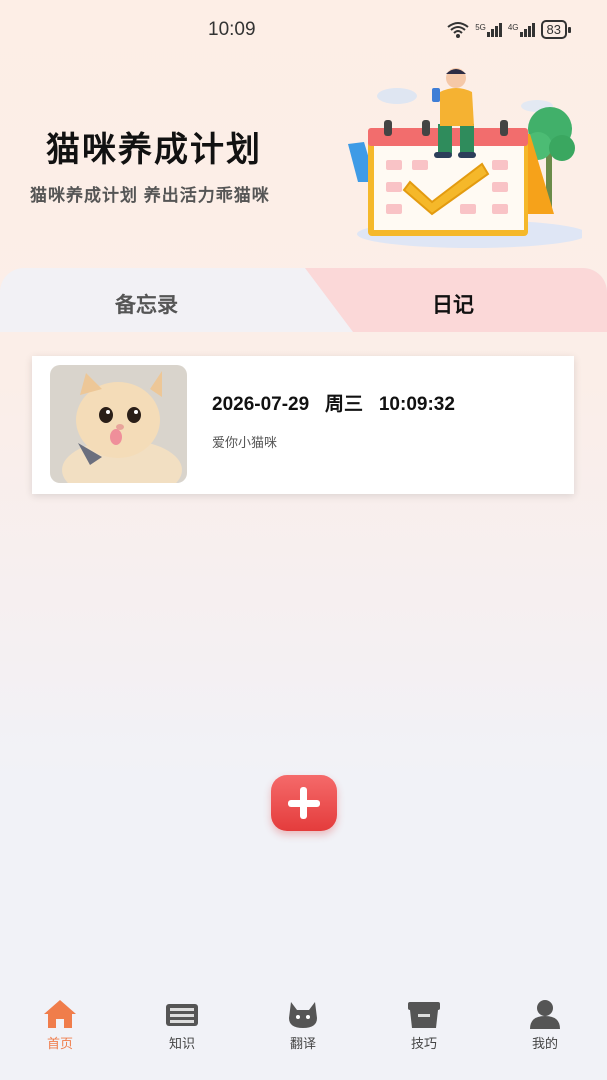 This screenshot has width=607, height=1080. Describe the element at coordinates (304, 803) in the screenshot. I see `add-button` at that location.